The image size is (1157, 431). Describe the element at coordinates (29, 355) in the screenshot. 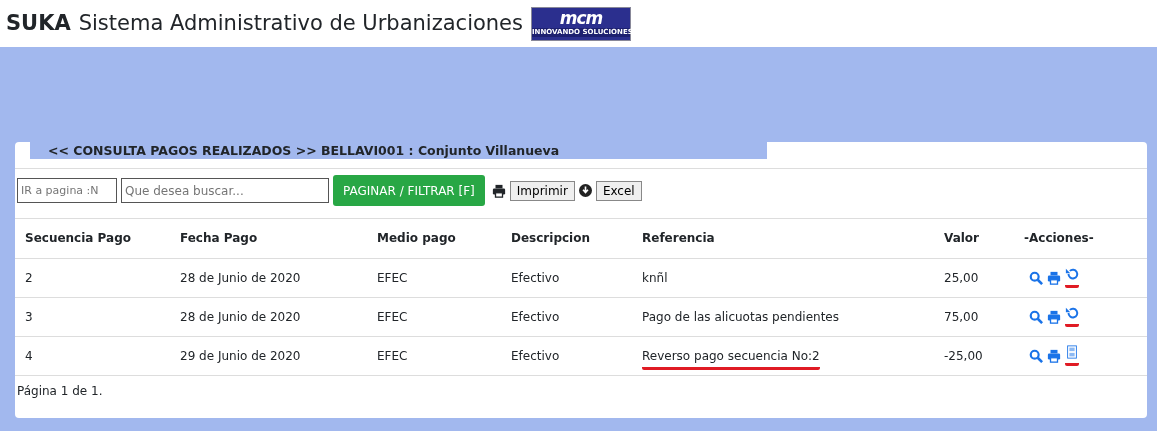

I see `table-cell: 4` at that location.